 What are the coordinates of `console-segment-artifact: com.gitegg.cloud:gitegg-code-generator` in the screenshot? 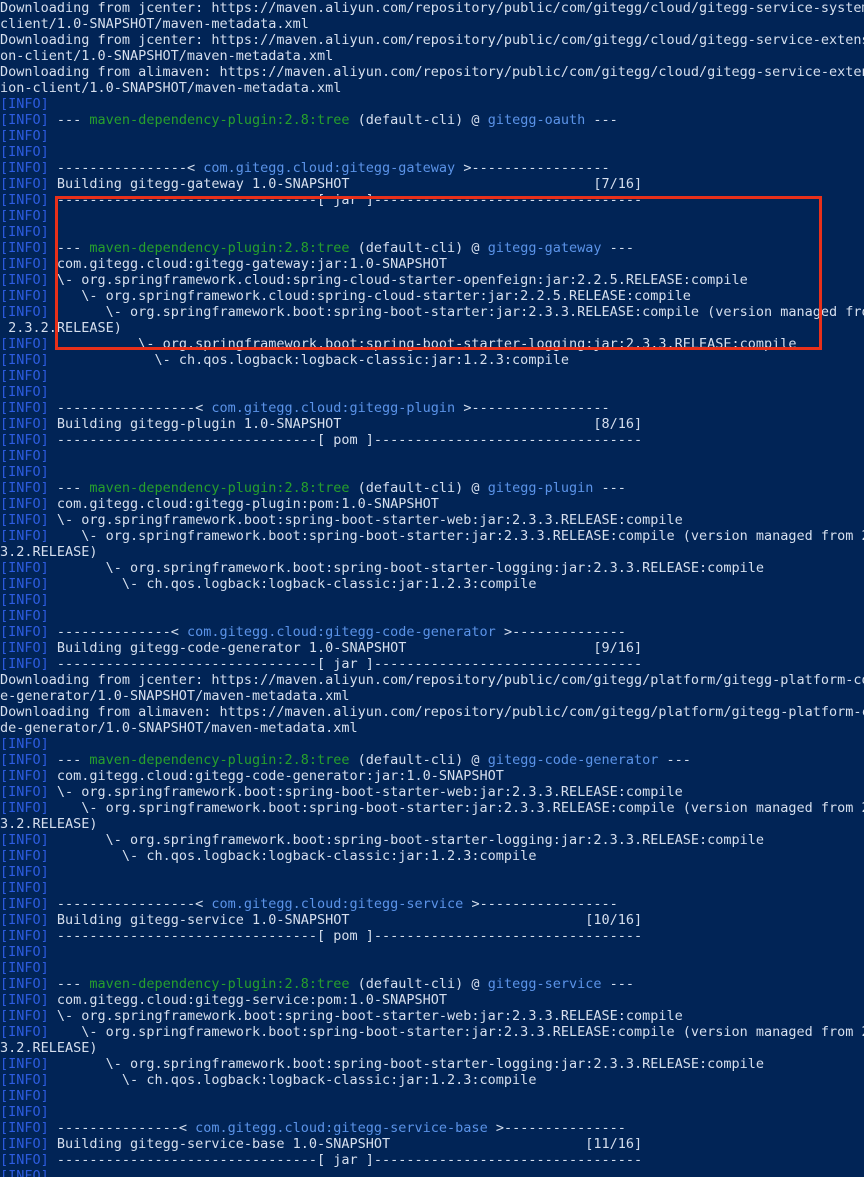 It's located at (341, 632).